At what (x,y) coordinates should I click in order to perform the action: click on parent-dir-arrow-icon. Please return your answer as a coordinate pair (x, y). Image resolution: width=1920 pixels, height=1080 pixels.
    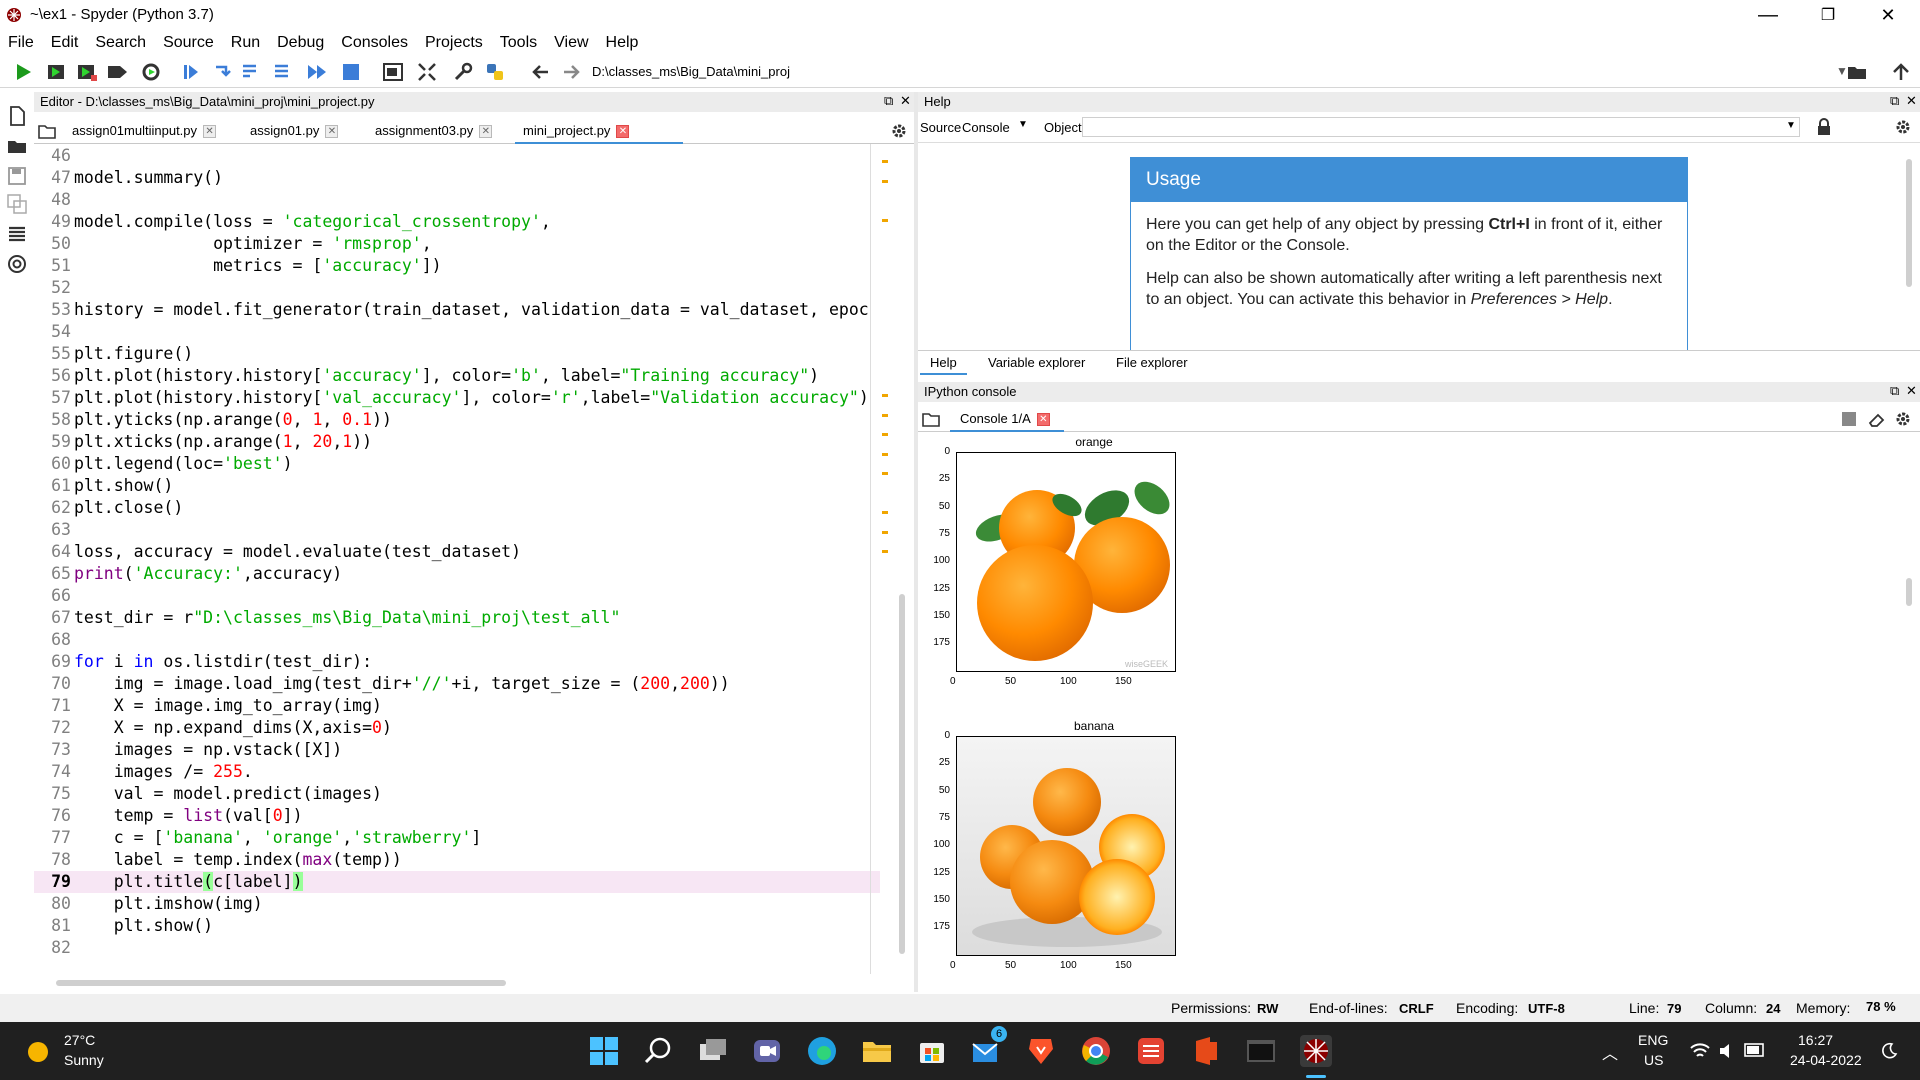
    Looking at the image, I should click on (1901, 72).